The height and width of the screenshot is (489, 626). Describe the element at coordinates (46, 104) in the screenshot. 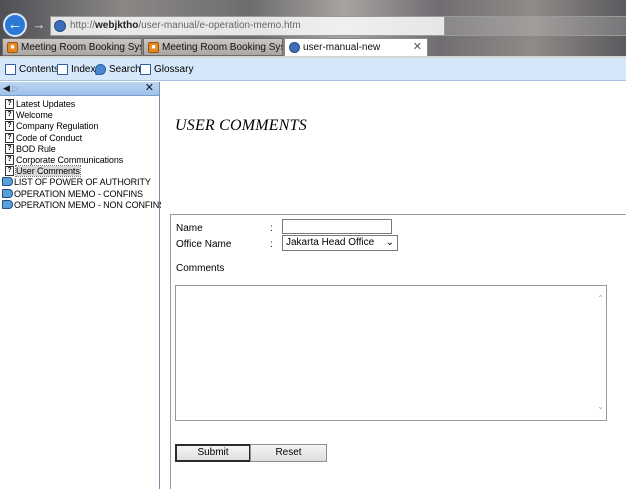

I see `toc-item-label: Latest Updates` at that location.